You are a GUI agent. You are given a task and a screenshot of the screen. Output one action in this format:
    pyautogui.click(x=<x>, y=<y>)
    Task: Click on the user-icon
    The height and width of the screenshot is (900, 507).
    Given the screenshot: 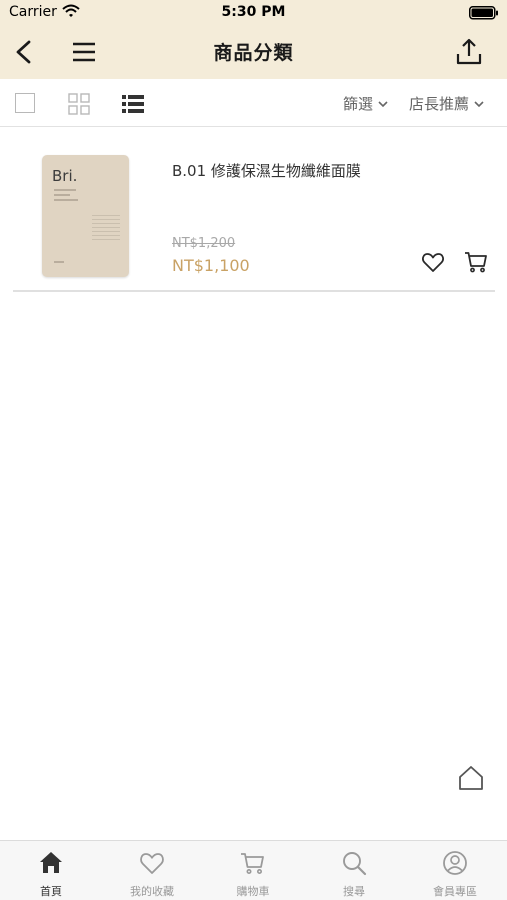 What is the action you would take?
    pyautogui.click(x=455, y=863)
    